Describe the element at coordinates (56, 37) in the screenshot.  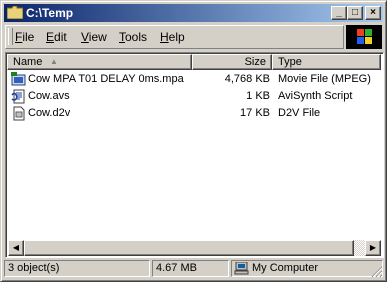
I see `menu-edit: Edit` at that location.